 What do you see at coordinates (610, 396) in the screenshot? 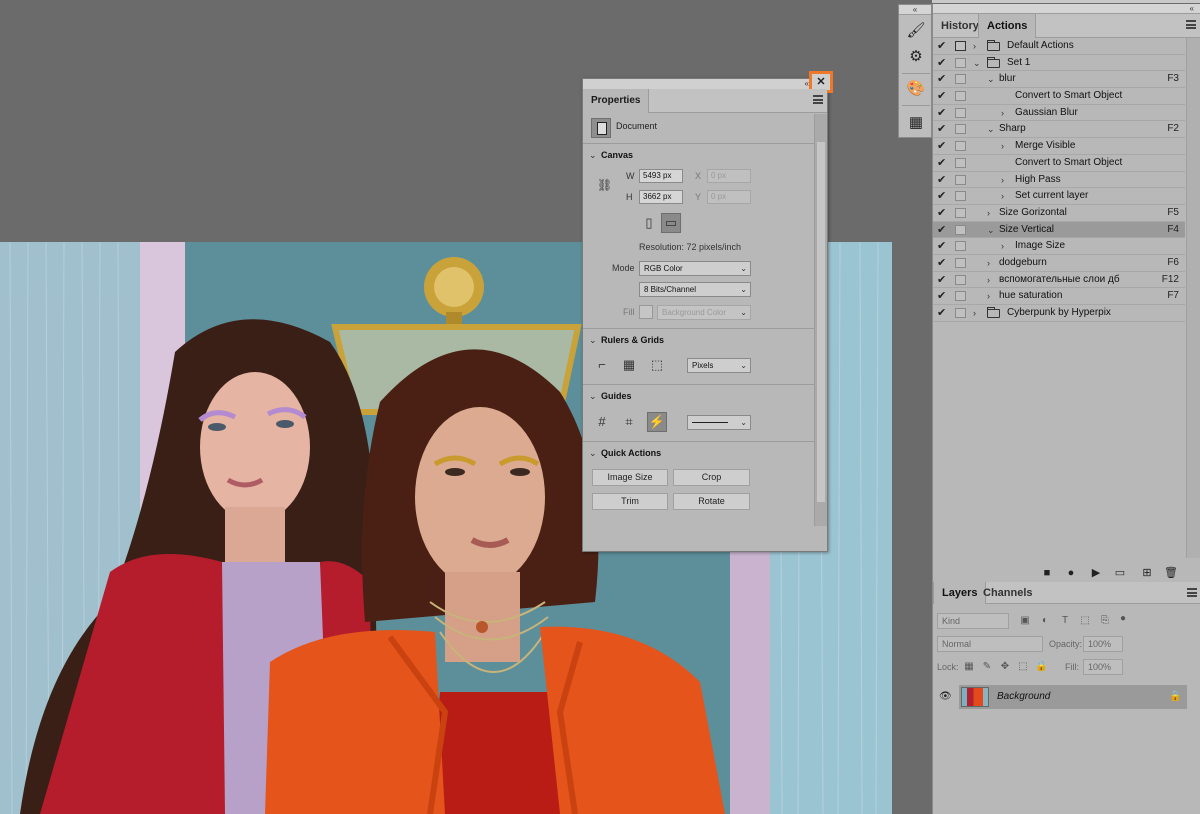
I see `guides-section-title: ⌄ Guides` at bounding box center [610, 396].